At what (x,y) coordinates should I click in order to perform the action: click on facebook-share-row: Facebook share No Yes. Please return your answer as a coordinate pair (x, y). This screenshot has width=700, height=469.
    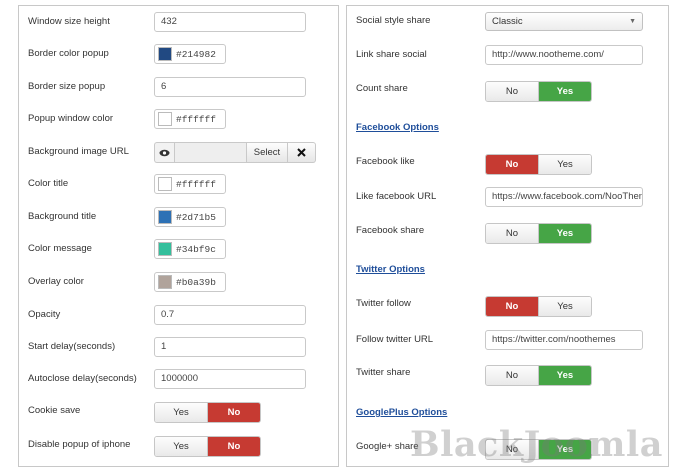
    Looking at the image, I should click on (507, 231).